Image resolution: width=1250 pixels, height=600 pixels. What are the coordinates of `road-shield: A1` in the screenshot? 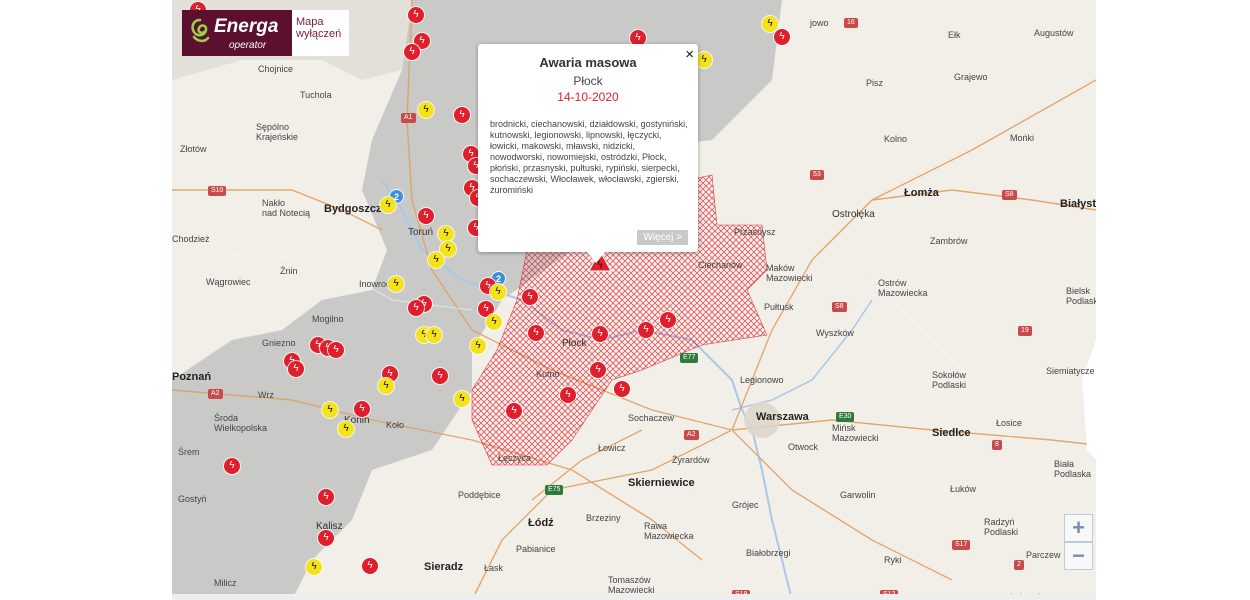 It's located at (408, 118).